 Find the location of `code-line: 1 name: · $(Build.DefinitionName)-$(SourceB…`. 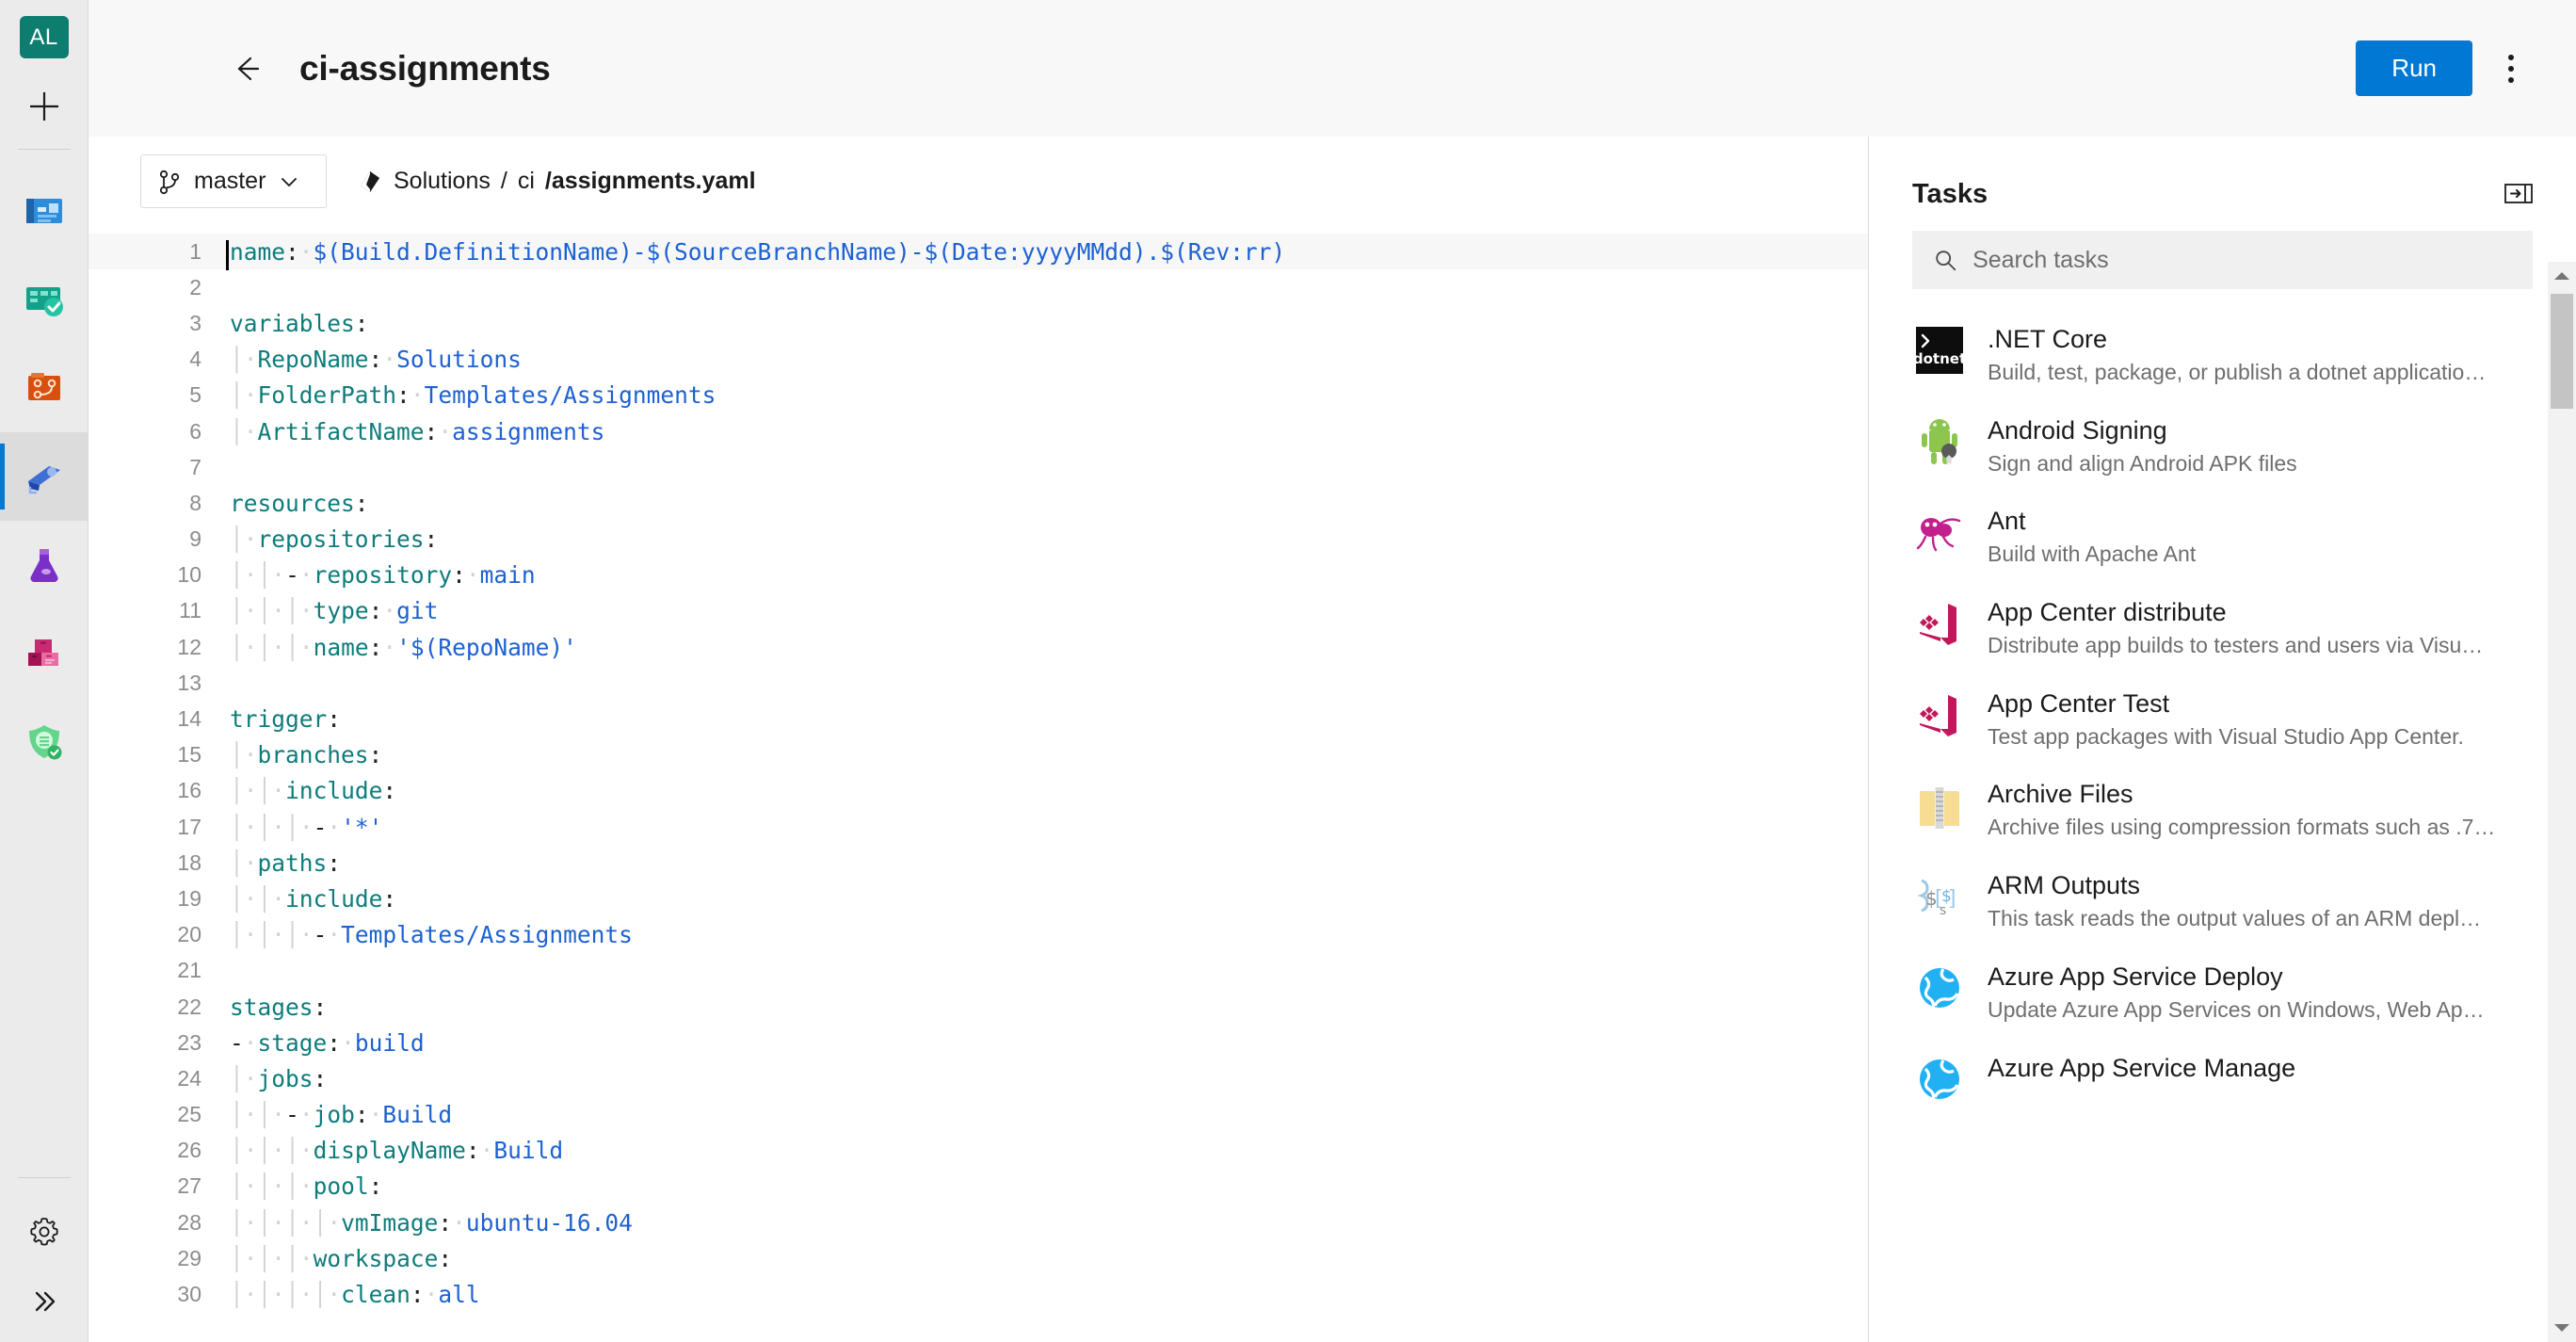

code-line: 1 name: · $(Build.DefinitionName)-$(SourceB… is located at coordinates (978, 252).